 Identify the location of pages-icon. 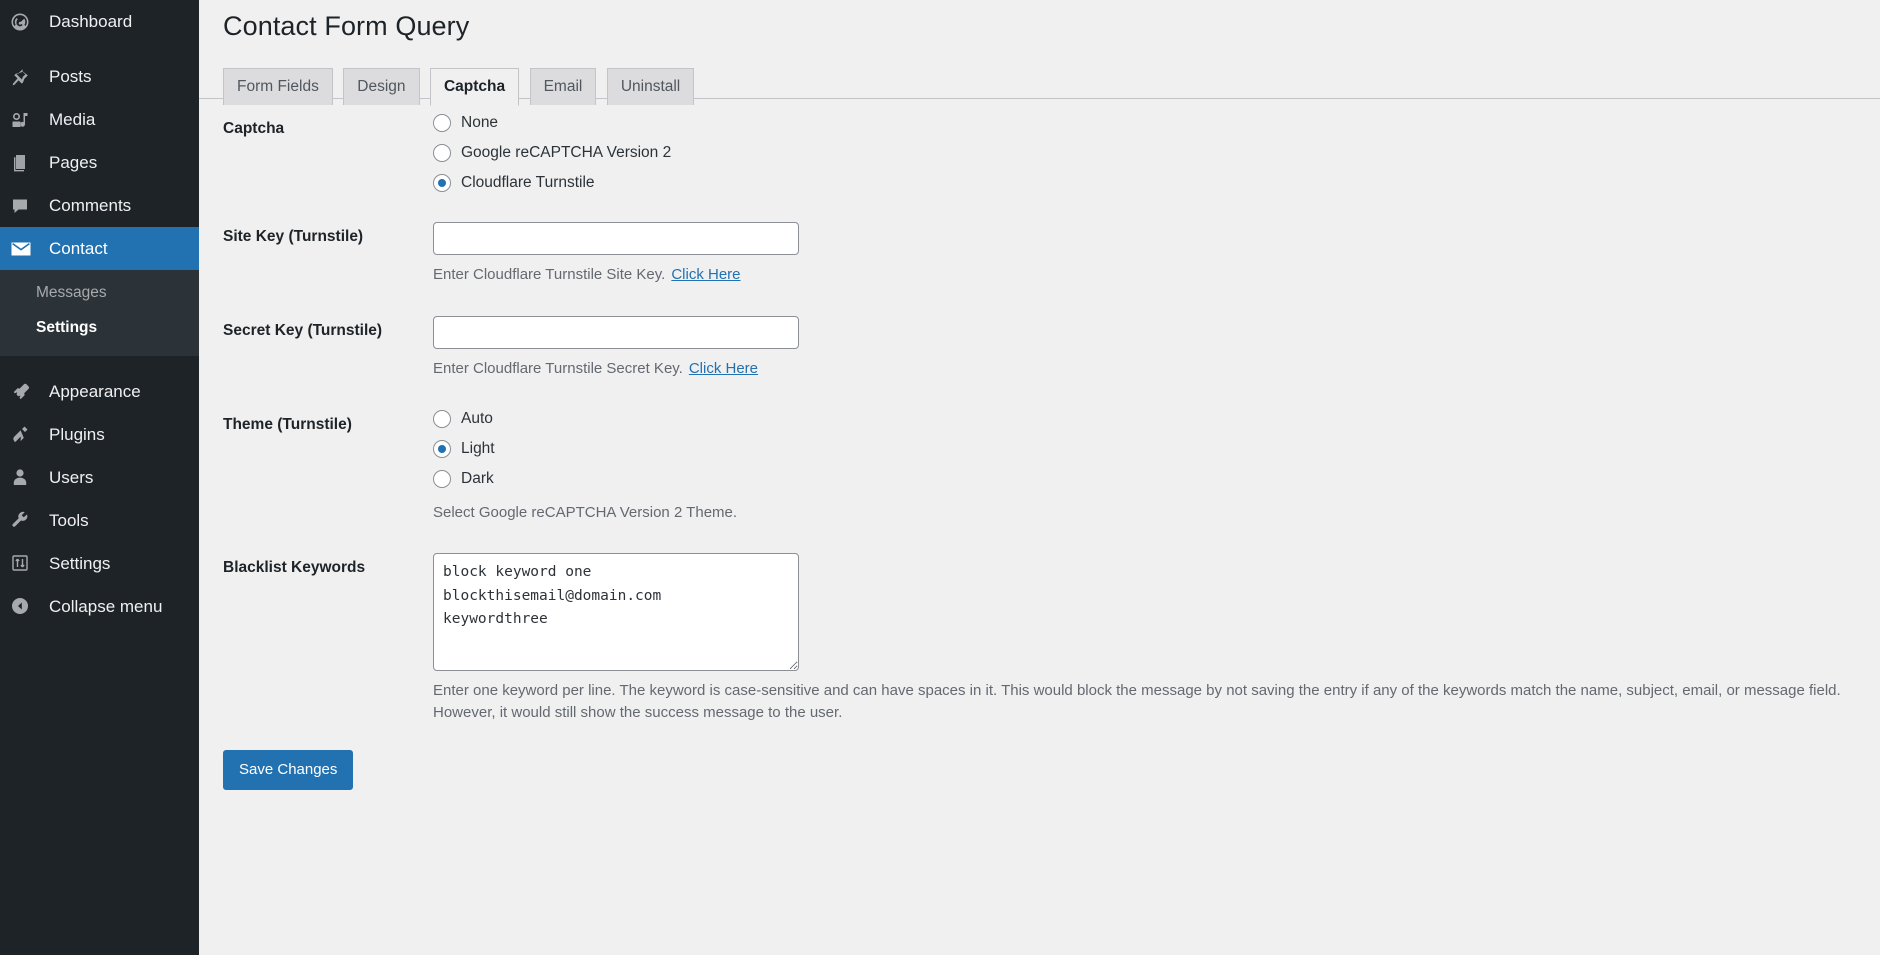
(25, 163).